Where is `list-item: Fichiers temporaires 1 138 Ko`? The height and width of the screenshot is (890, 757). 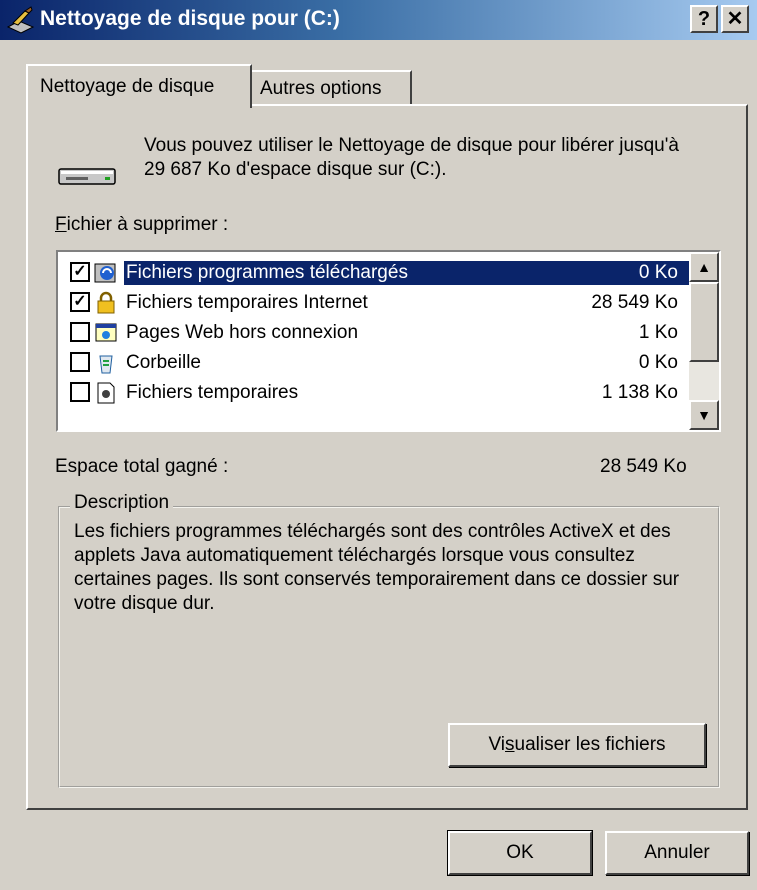
list-item: Fichiers temporaires 1 138 Ko is located at coordinates (378, 393).